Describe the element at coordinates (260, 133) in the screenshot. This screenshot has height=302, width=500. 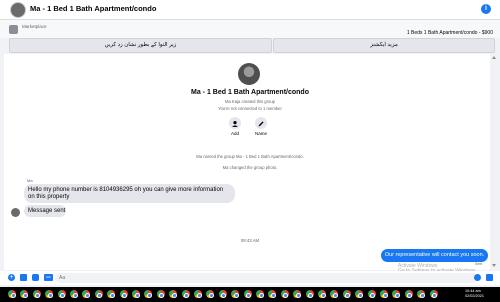
I see `name-label: Name` at that location.